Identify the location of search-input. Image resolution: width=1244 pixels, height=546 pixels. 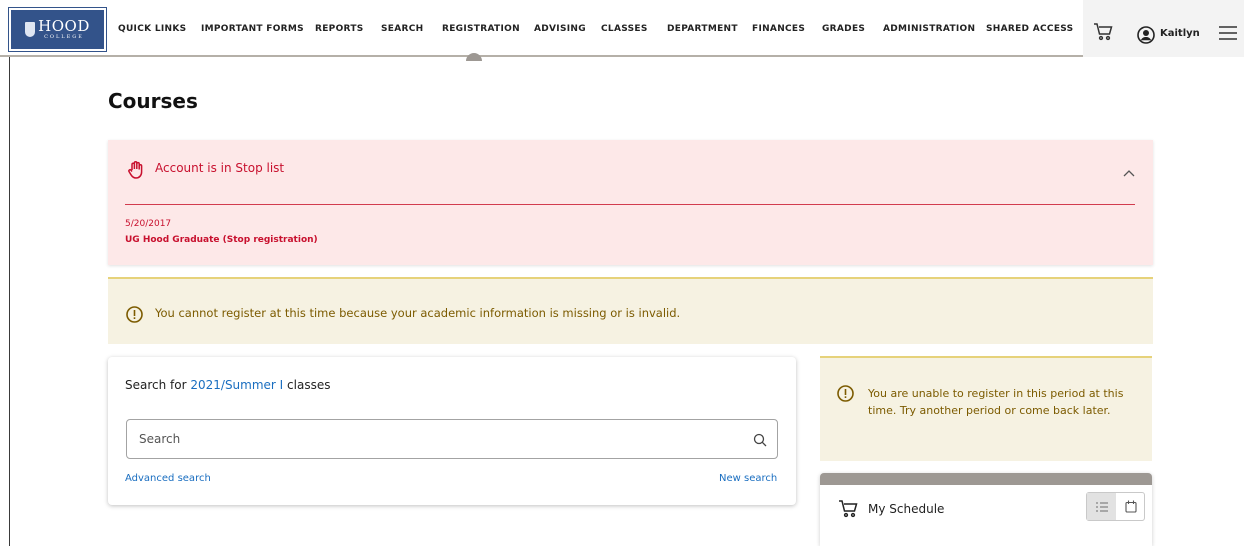
(437, 439).